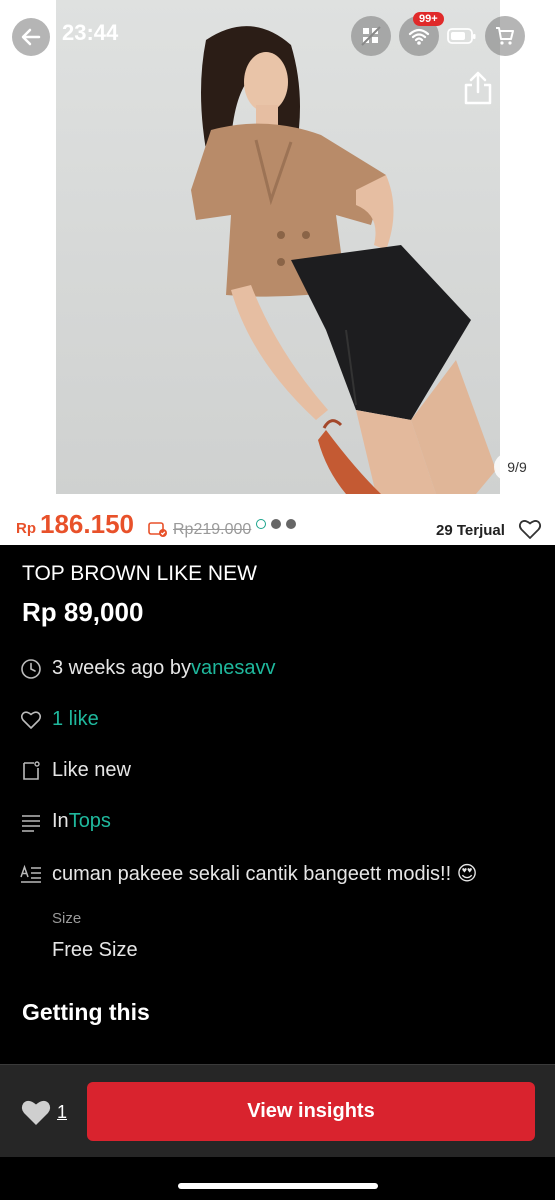 The image size is (555, 1200). What do you see at coordinates (91, 770) in the screenshot?
I see `condition-value: Like new` at bounding box center [91, 770].